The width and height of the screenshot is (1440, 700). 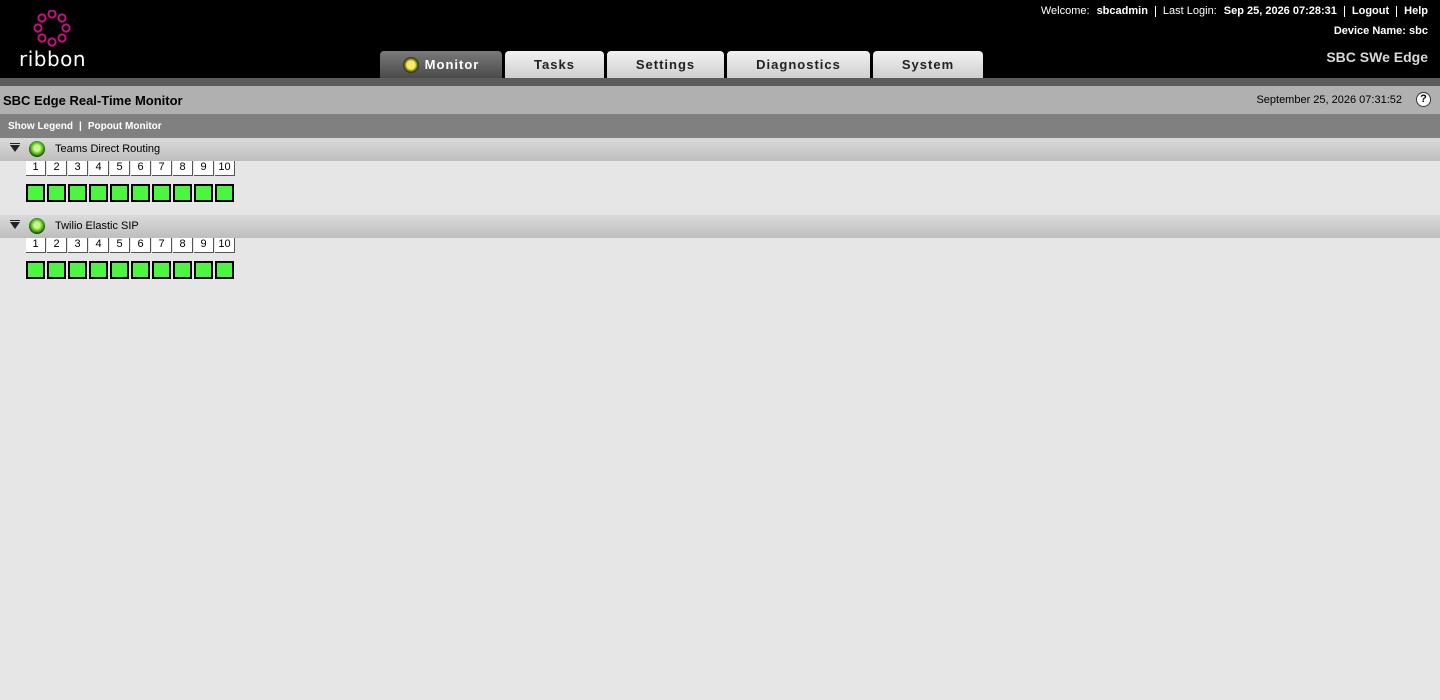 What do you see at coordinates (1416, 11) in the screenshot?
I see `help-link: Help` at bounding box center [1416, 11].